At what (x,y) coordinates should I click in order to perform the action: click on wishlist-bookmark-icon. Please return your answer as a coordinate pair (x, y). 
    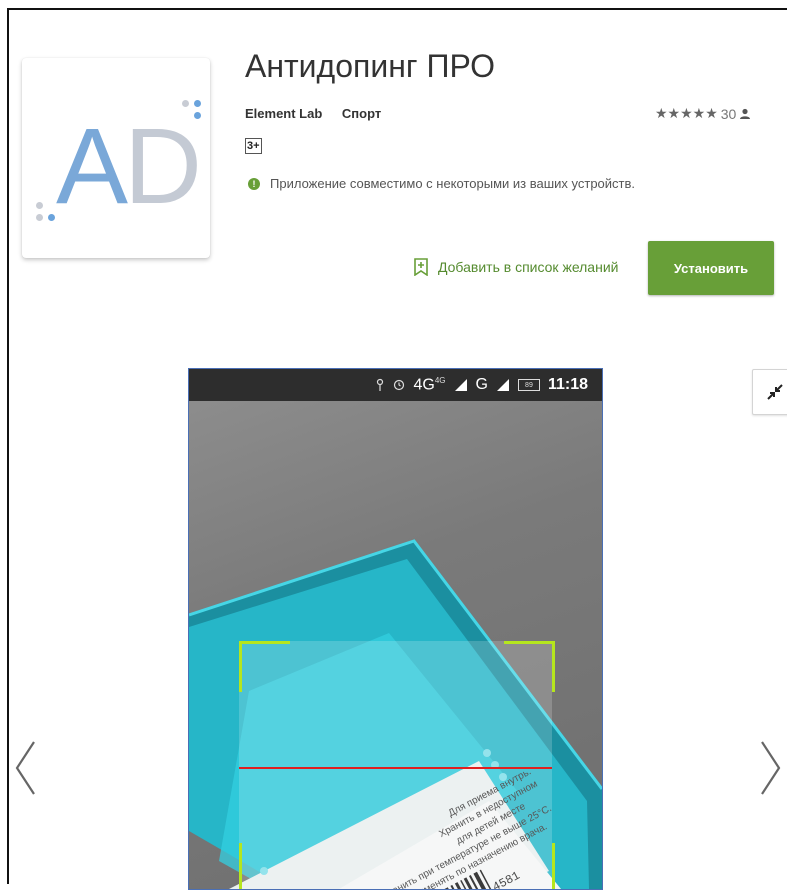
    Looking at the image, I should click on (421, 267).